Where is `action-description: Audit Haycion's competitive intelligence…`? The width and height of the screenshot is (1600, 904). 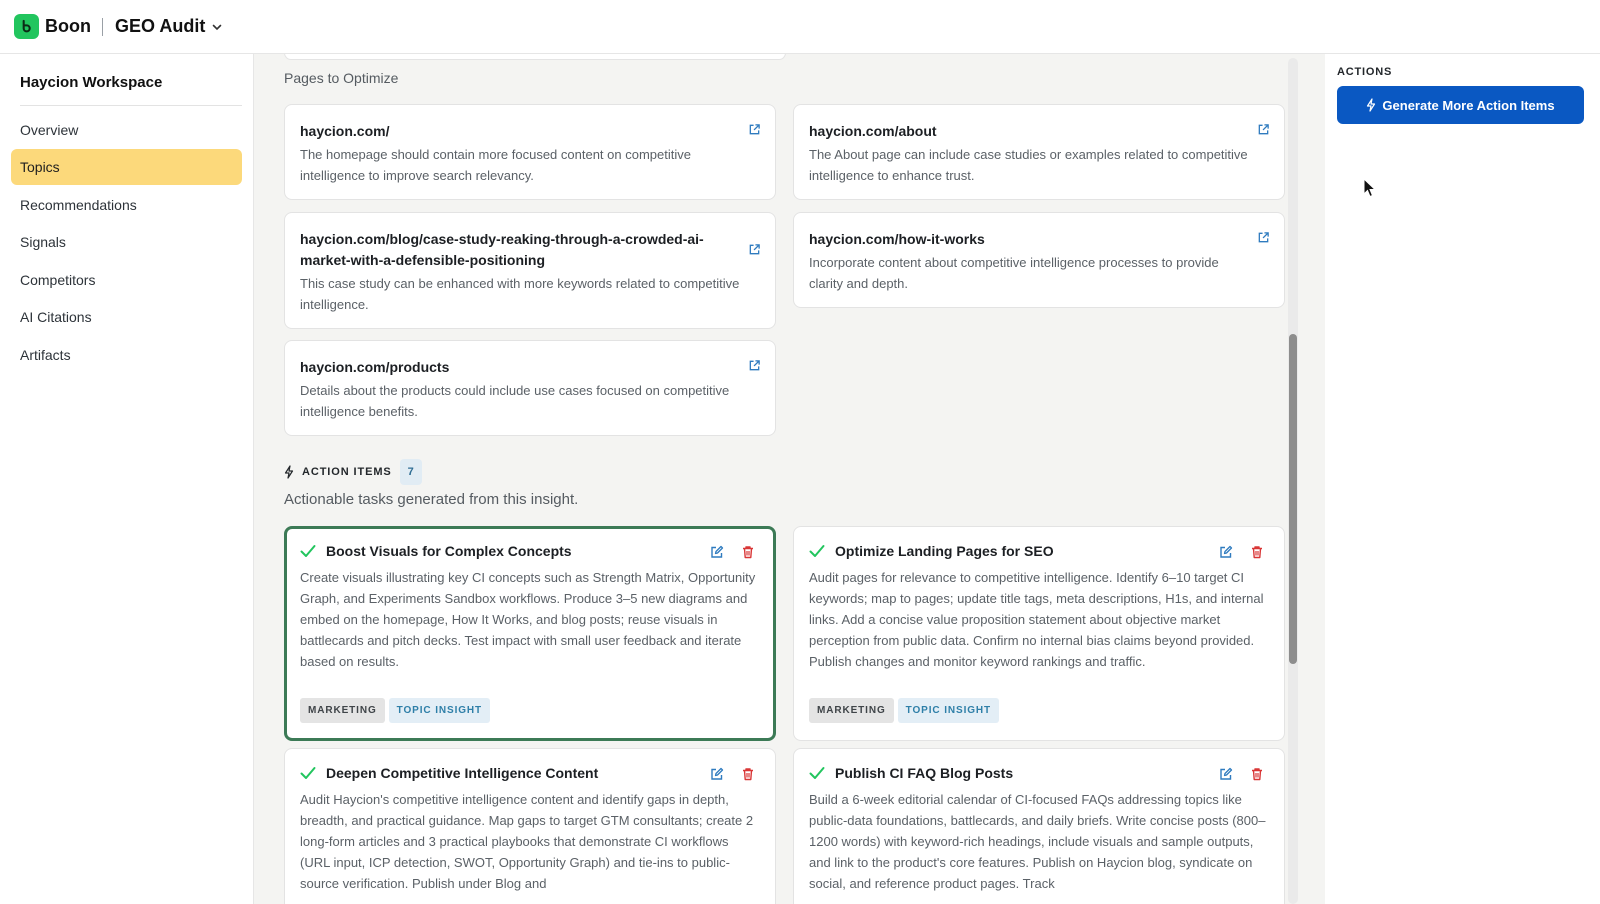 action-description: Audit Haycion's competitive intelligence… is located at coordinates (527, 841).